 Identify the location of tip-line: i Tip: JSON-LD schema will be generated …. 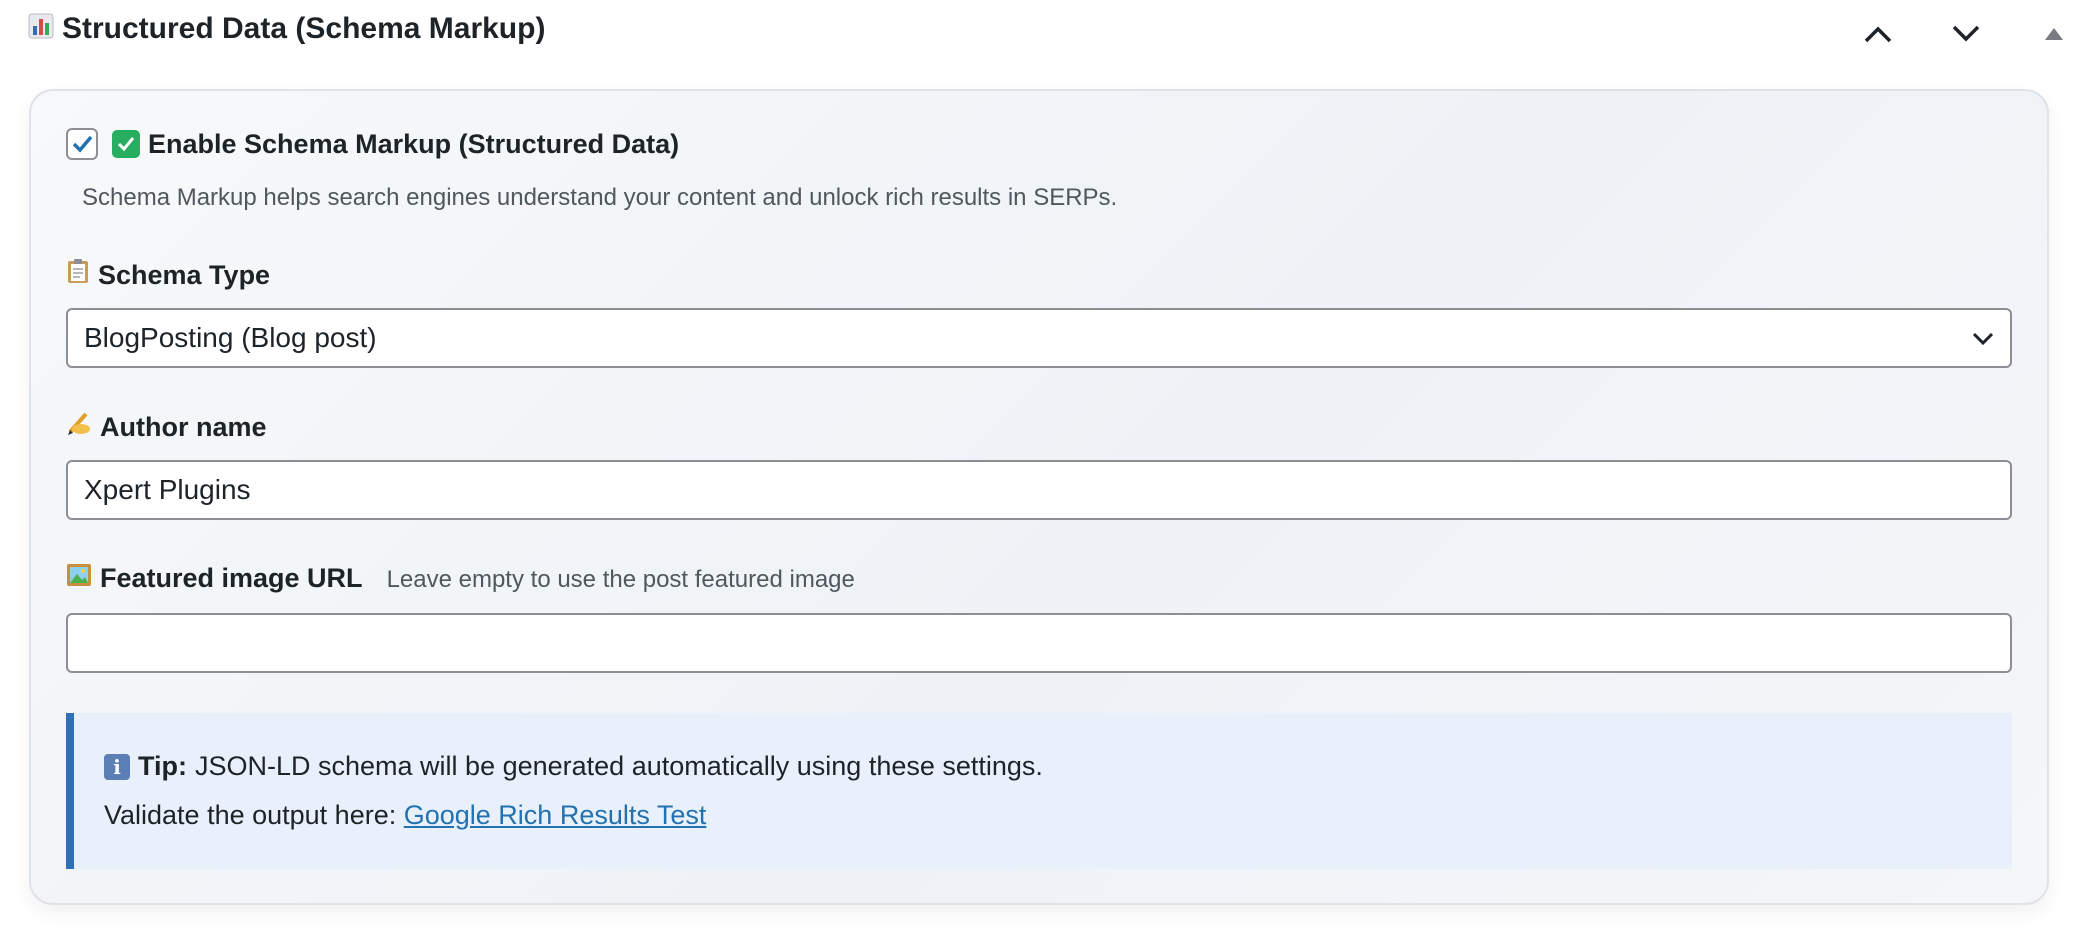
(573, 766).